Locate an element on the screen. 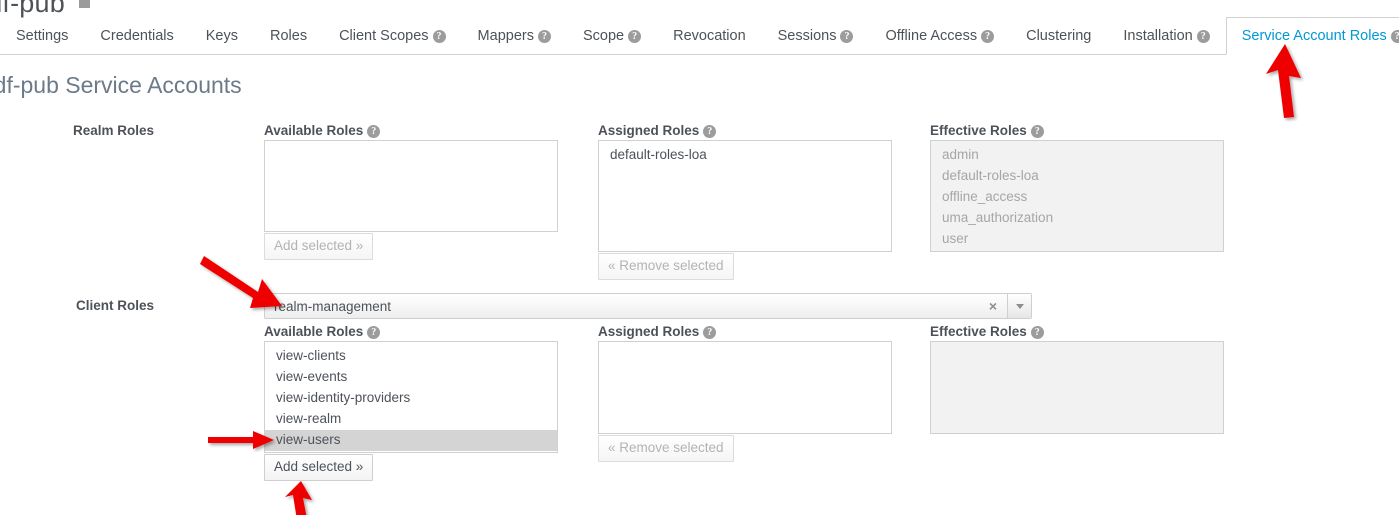 The image size is (1399, 515). chevron-down-icon is located at coordinates (1019, 306).